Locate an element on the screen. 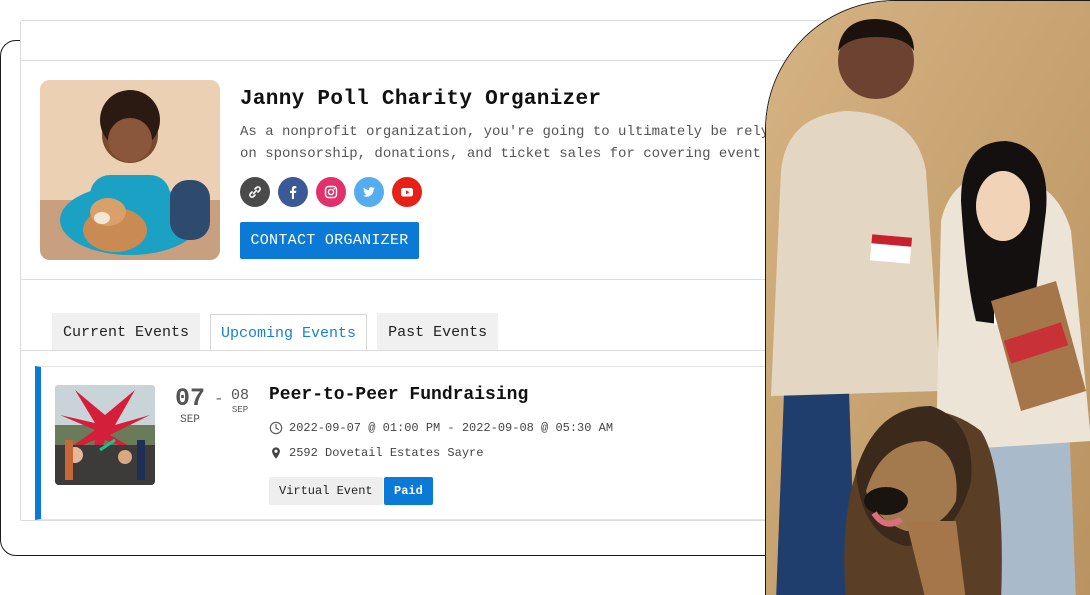  instagram-link is located at coordinates (331, 192).